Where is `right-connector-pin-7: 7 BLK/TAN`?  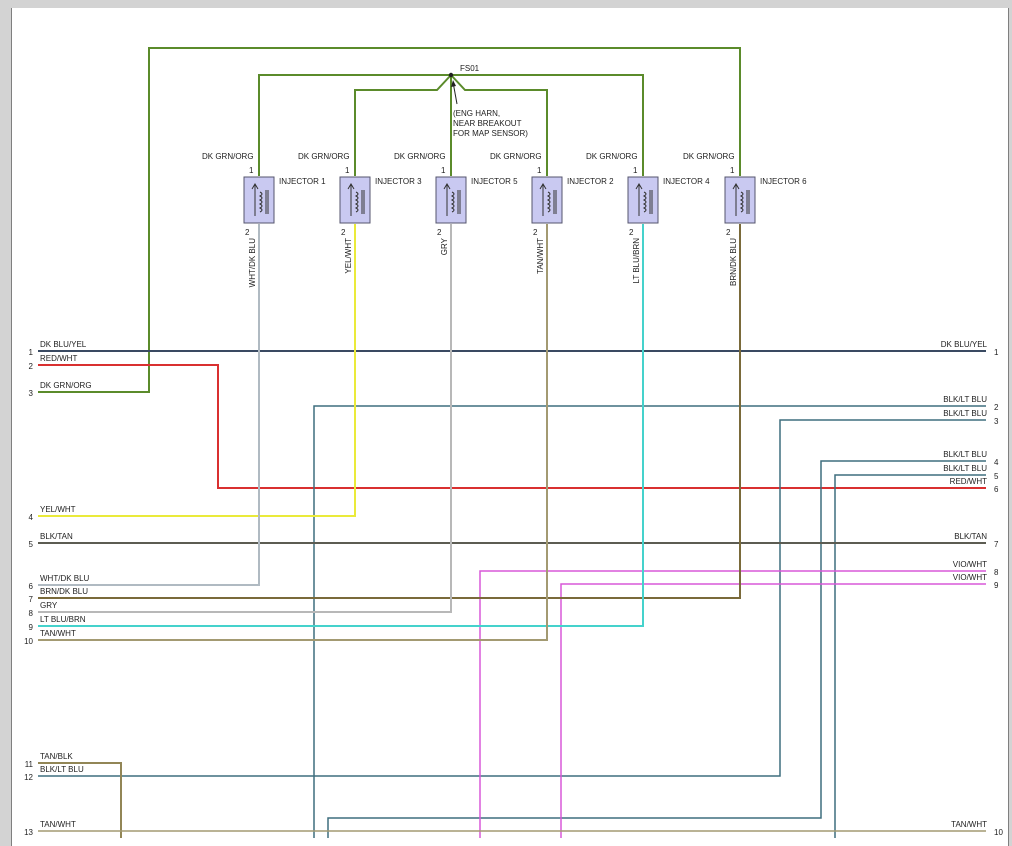
right-connector-pin-7: 7 BLK/TAN is located at coordinates (976, 540).